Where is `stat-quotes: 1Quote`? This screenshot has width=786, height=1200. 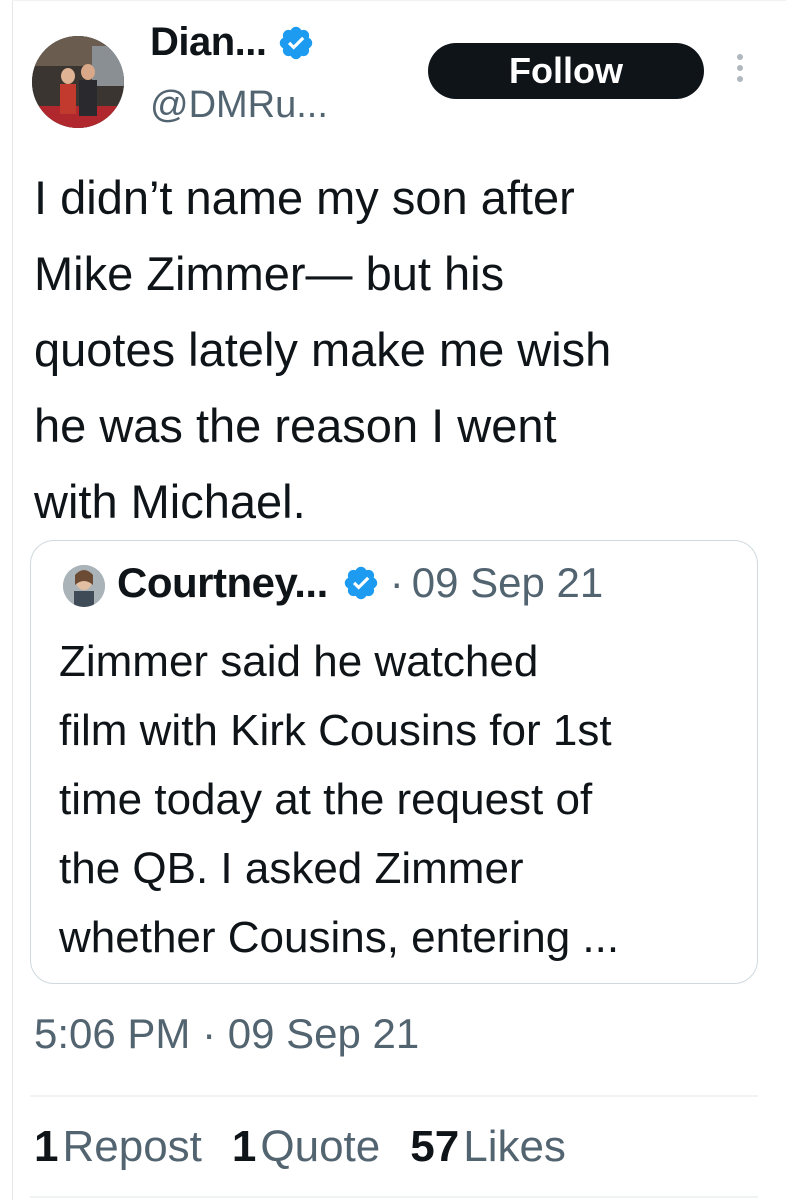
stat-quotes: 1Quote is located at coordinates (306, 1147).